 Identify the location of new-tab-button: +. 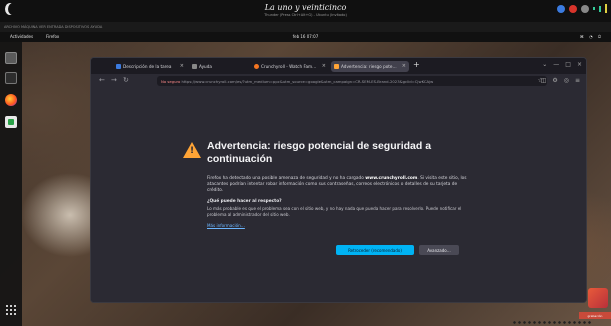
(416, 64).